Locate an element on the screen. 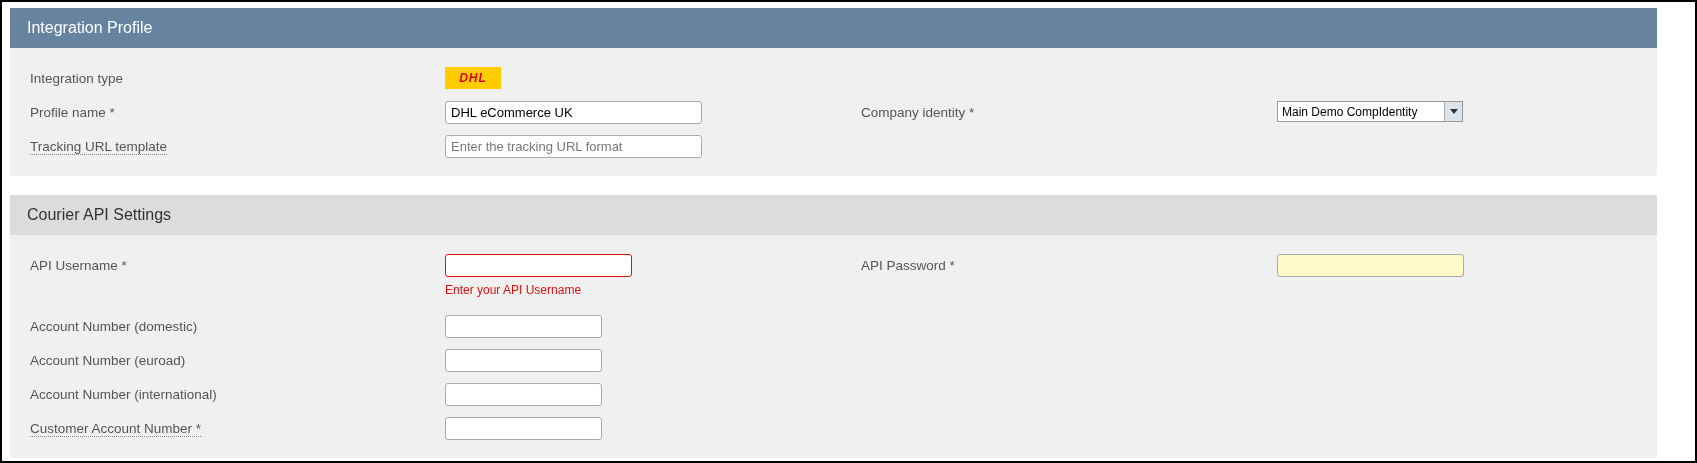 This screenshot has height=463, width=1697. courier-logo: DHL is located at coordinates (473, 78).